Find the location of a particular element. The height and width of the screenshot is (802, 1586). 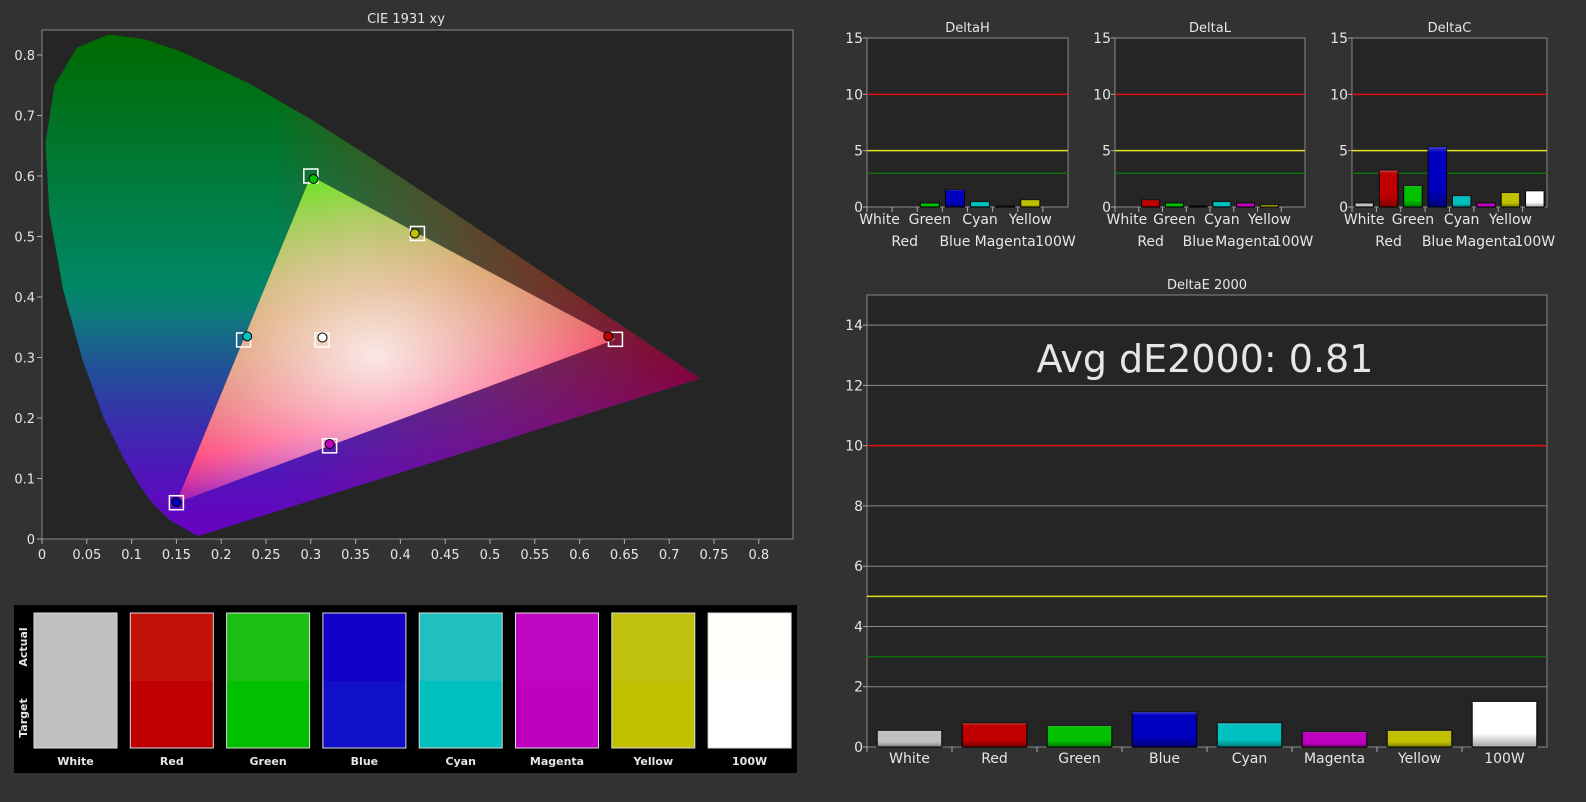

swatch-target-green is located at coordinates (268, 714).